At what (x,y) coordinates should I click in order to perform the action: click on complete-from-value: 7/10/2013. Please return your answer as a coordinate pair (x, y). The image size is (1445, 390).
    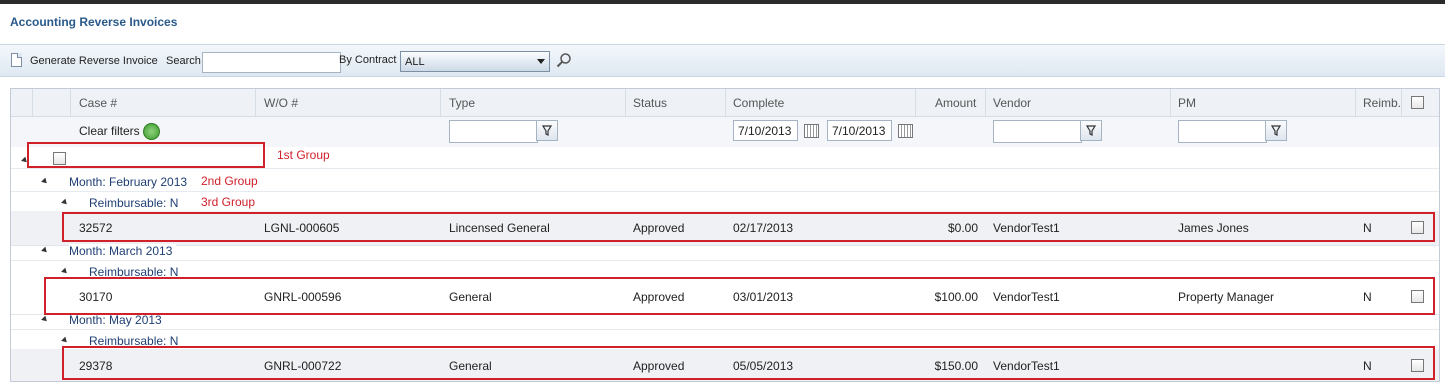
    Looking at the image, I should click on (765, 131).